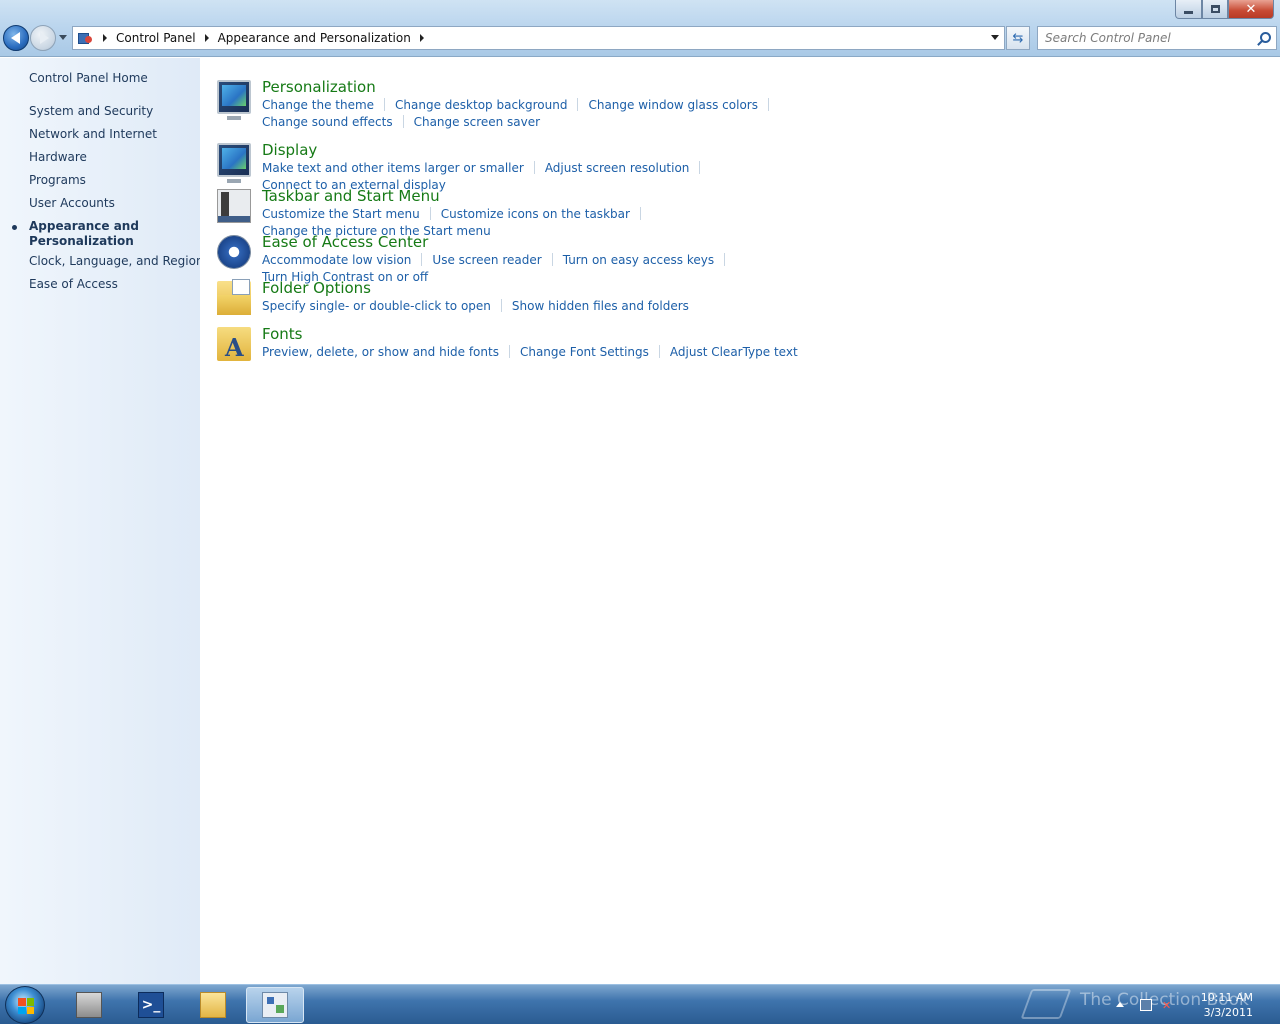  Describe the element at coordinates (88, 78) in the screenshot. I see `sidebar-control-panel-home: Control Panel Home` at that location.